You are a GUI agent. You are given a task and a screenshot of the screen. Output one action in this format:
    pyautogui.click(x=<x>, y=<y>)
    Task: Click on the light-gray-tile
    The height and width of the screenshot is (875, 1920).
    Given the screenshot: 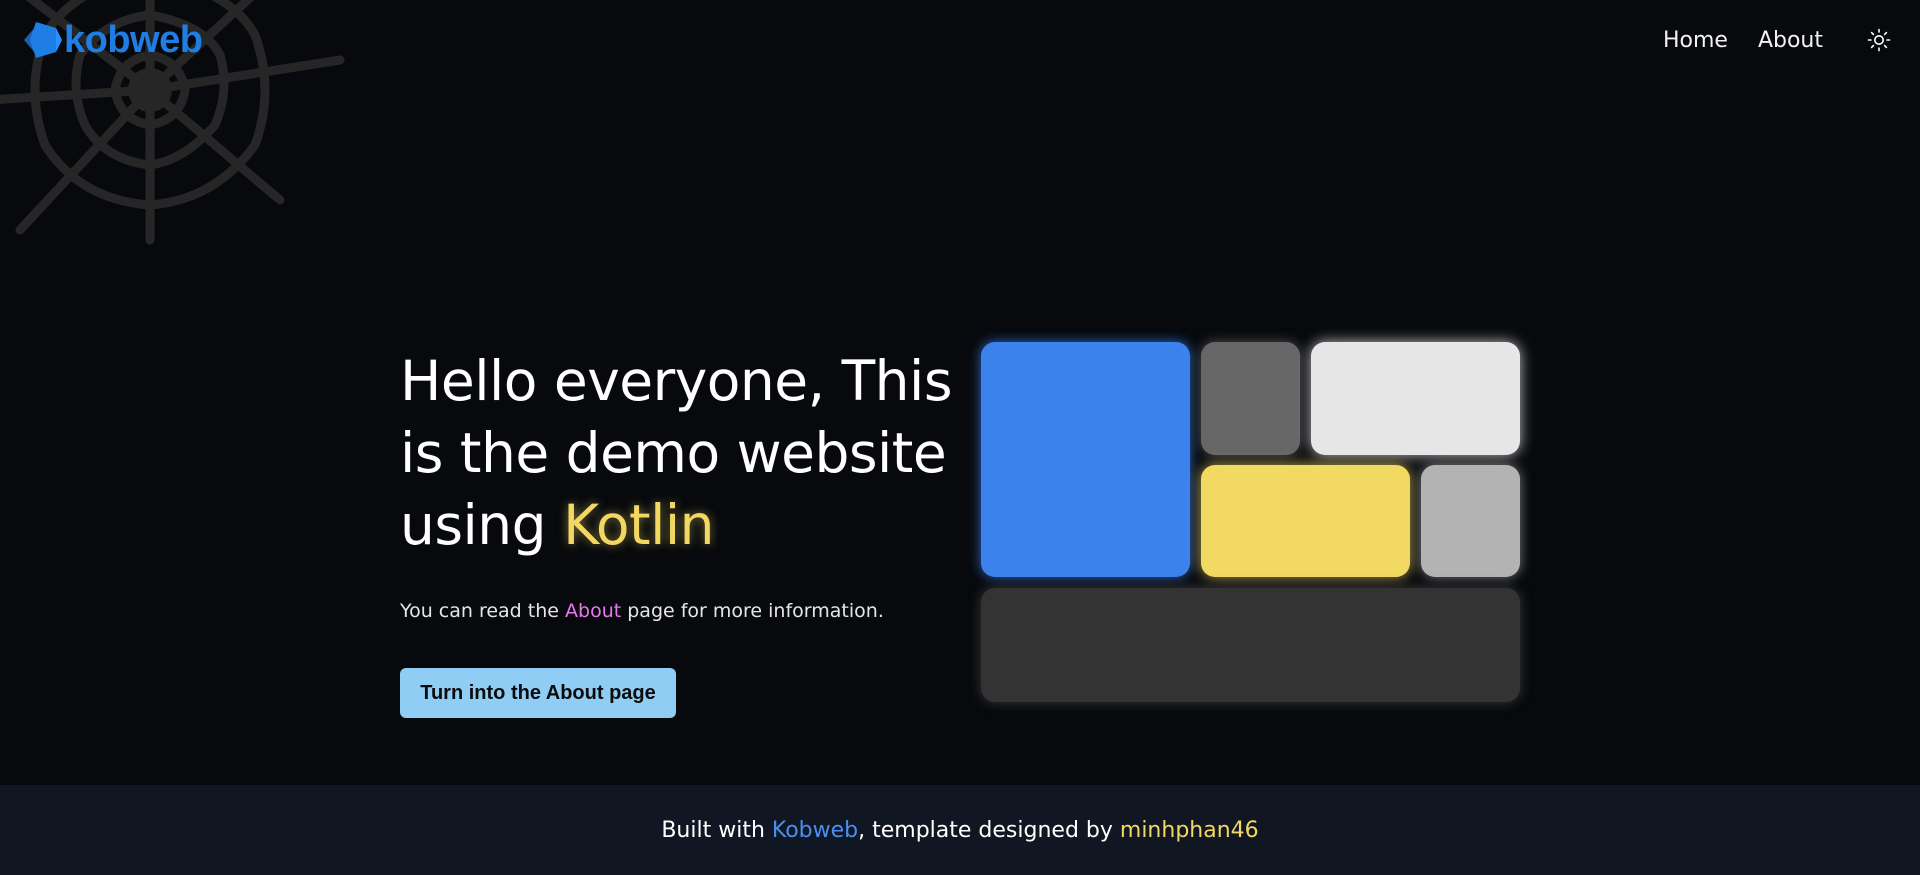 What is the action you would take?
    pyautogui.click(x=1470, y=521)
    